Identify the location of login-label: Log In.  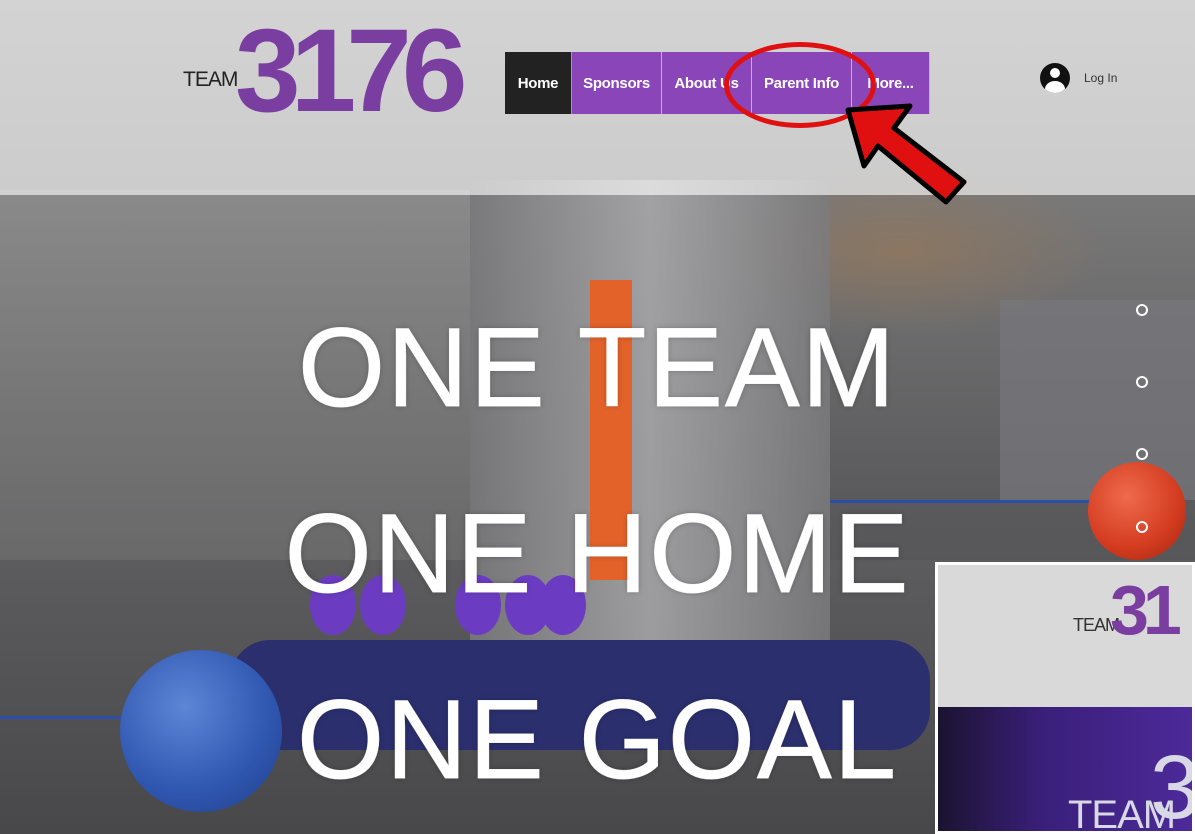
(1101, 78).